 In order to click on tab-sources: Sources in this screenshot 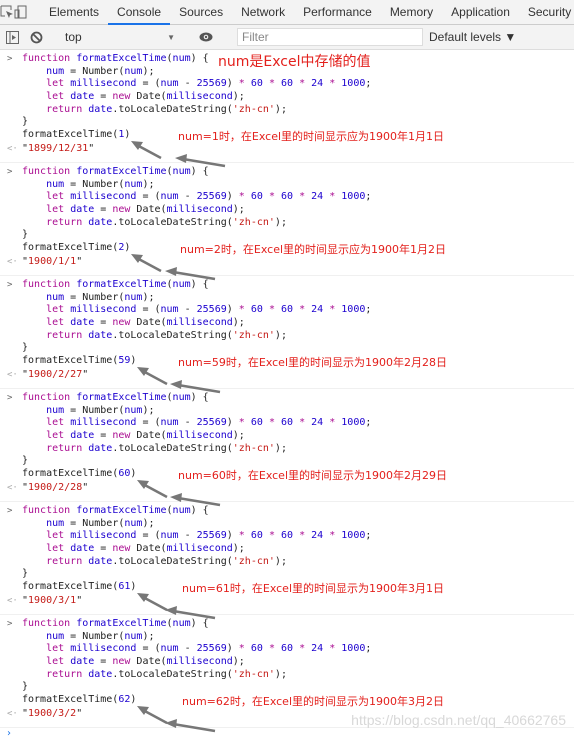, I will do `click(201, 12)`.